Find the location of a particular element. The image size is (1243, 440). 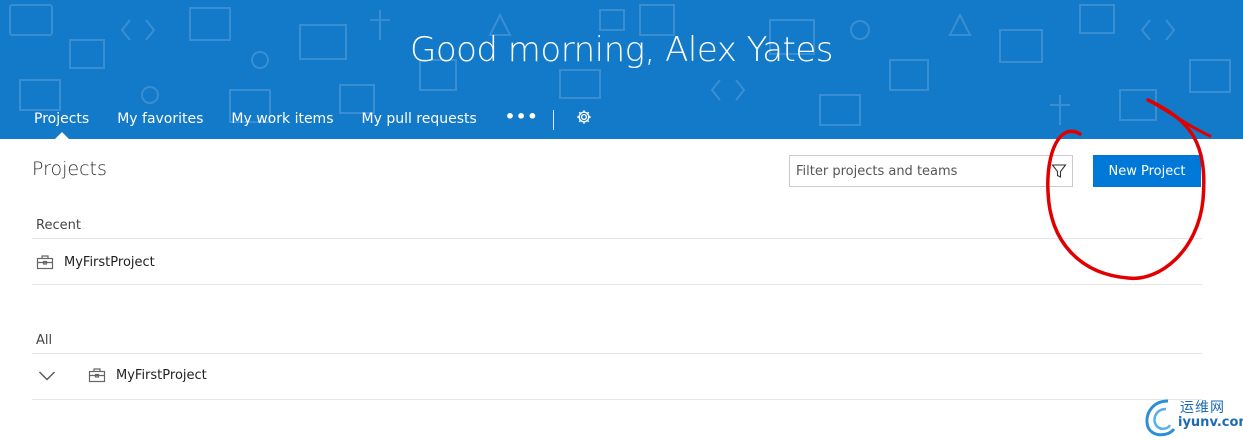

filter-field is located at coordinates (931, 171).